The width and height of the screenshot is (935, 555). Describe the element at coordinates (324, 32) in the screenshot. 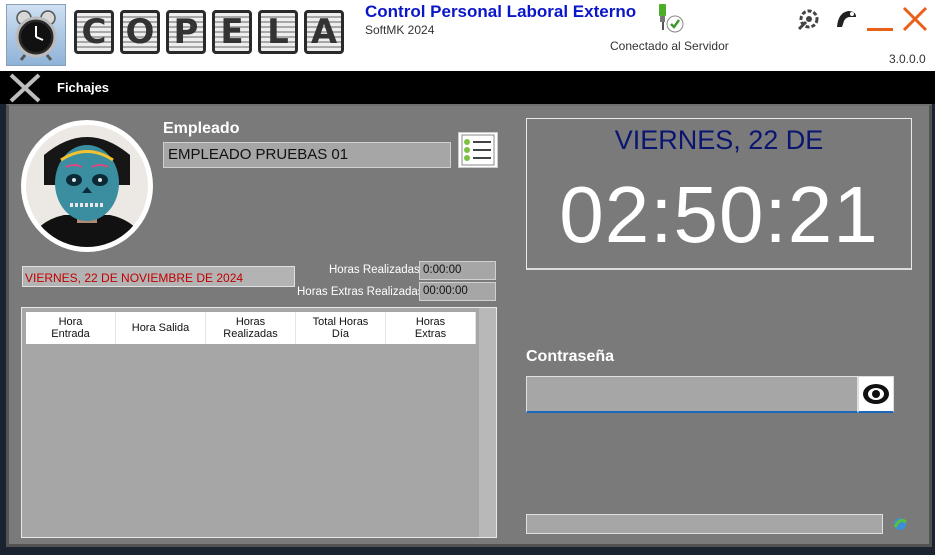

I see `logo-letter: A` at that location.